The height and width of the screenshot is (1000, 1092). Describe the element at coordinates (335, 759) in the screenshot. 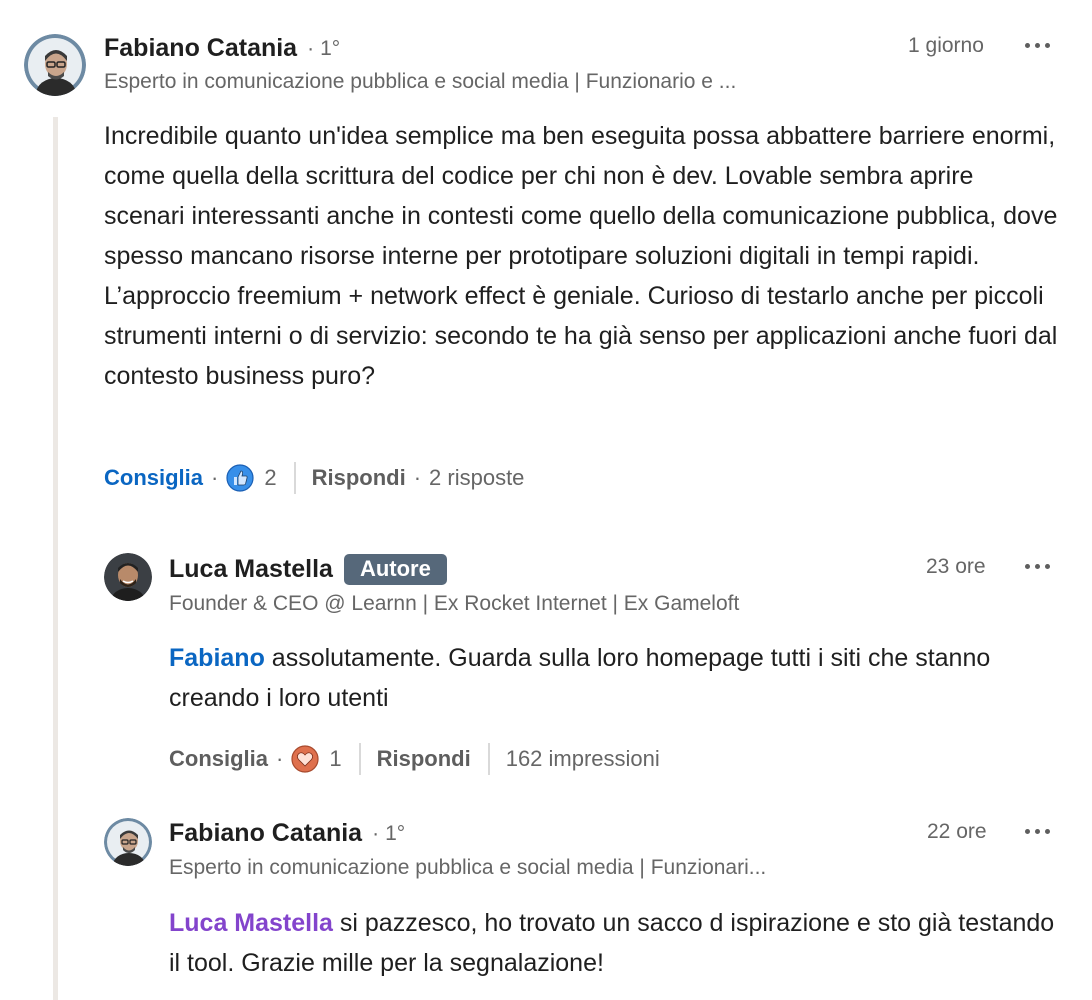

I see `reaction-count: 1` at that location.